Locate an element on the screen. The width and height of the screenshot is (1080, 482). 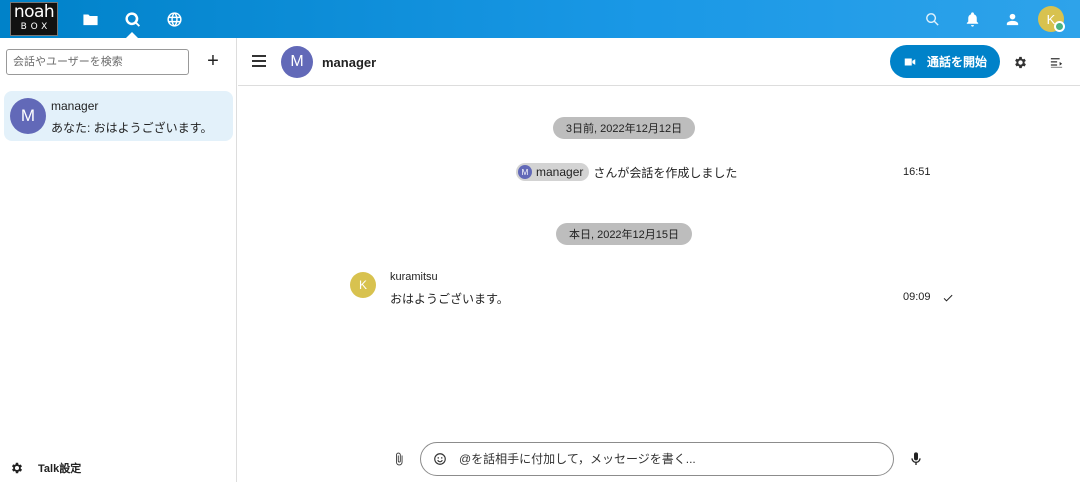
online-status-icon is located at coordinates (1059, 26).